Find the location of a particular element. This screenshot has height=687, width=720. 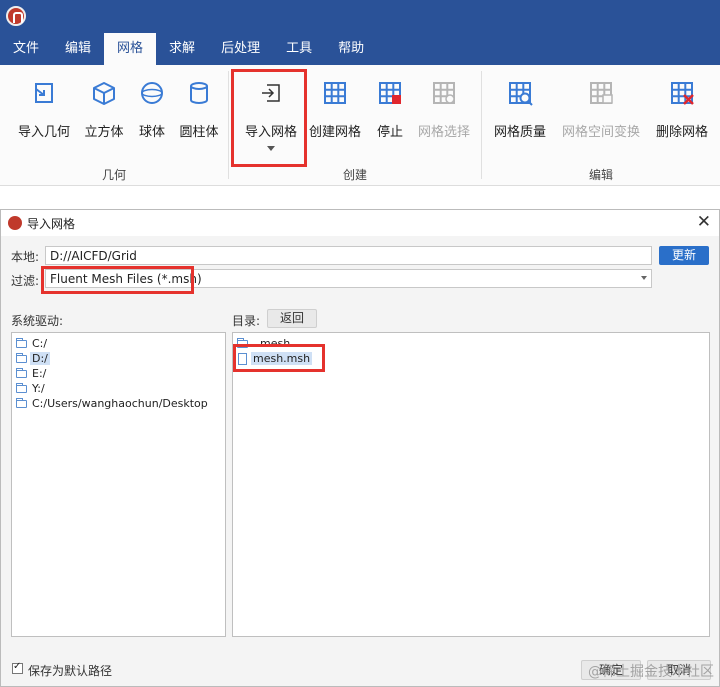

menu-solve: 求解 is located at coordinates (182, 49).